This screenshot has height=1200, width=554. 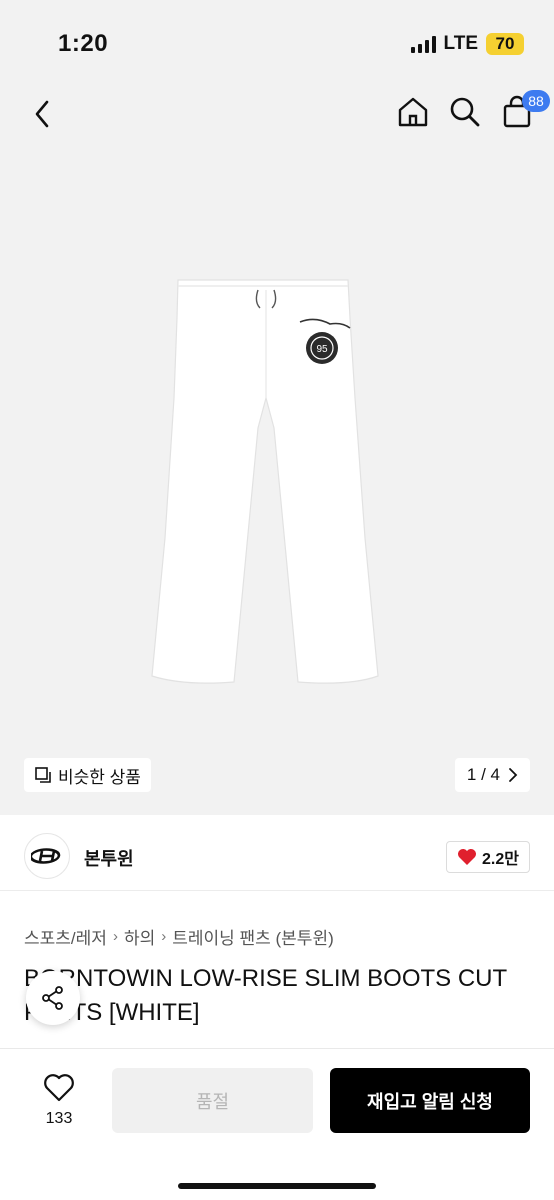 What do you see at coordinates (212, 1100) in the screenshot?
I see `soldout-button: 품절` at bounding box center [212, 1100].